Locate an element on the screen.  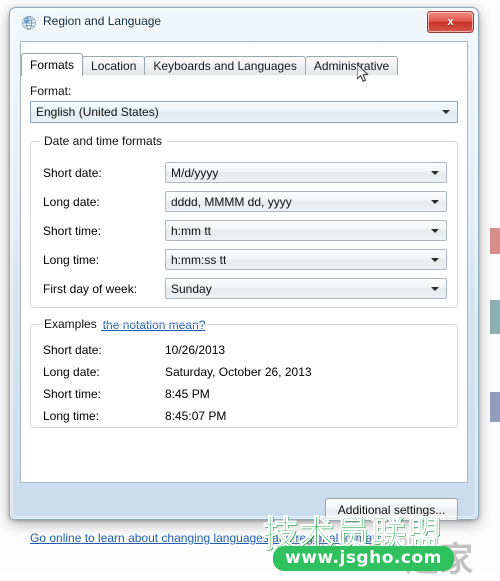
edge-artifact-teal is located at coordinates (495, 317).